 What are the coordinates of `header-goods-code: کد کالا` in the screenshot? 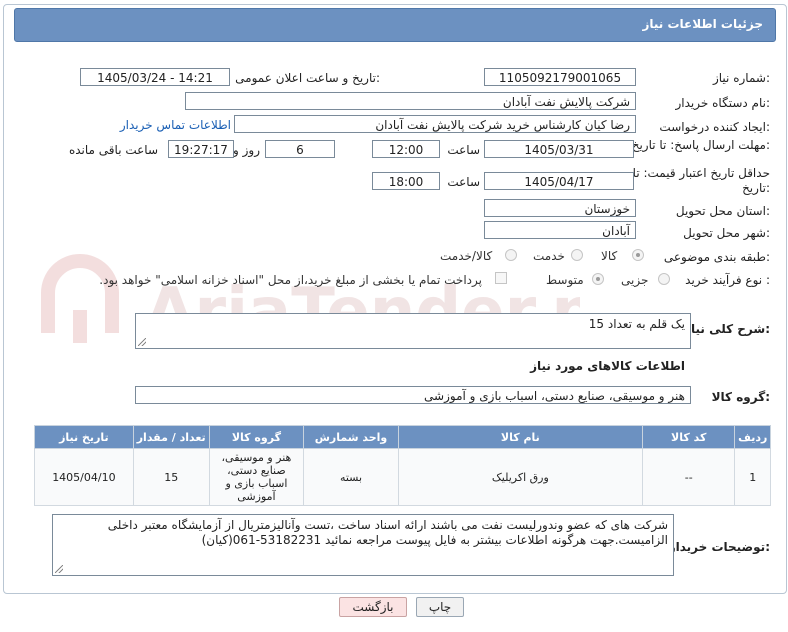 It's located at (688, 437).